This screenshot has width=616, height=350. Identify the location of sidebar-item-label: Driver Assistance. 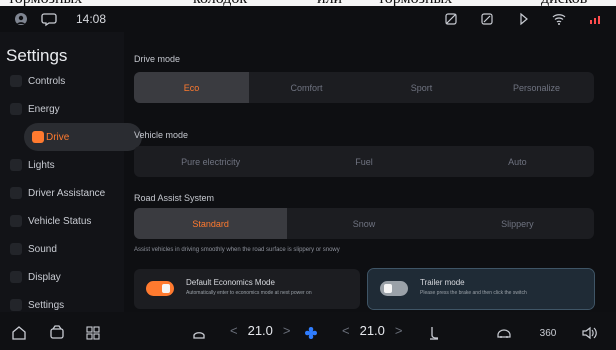
(67, 193).